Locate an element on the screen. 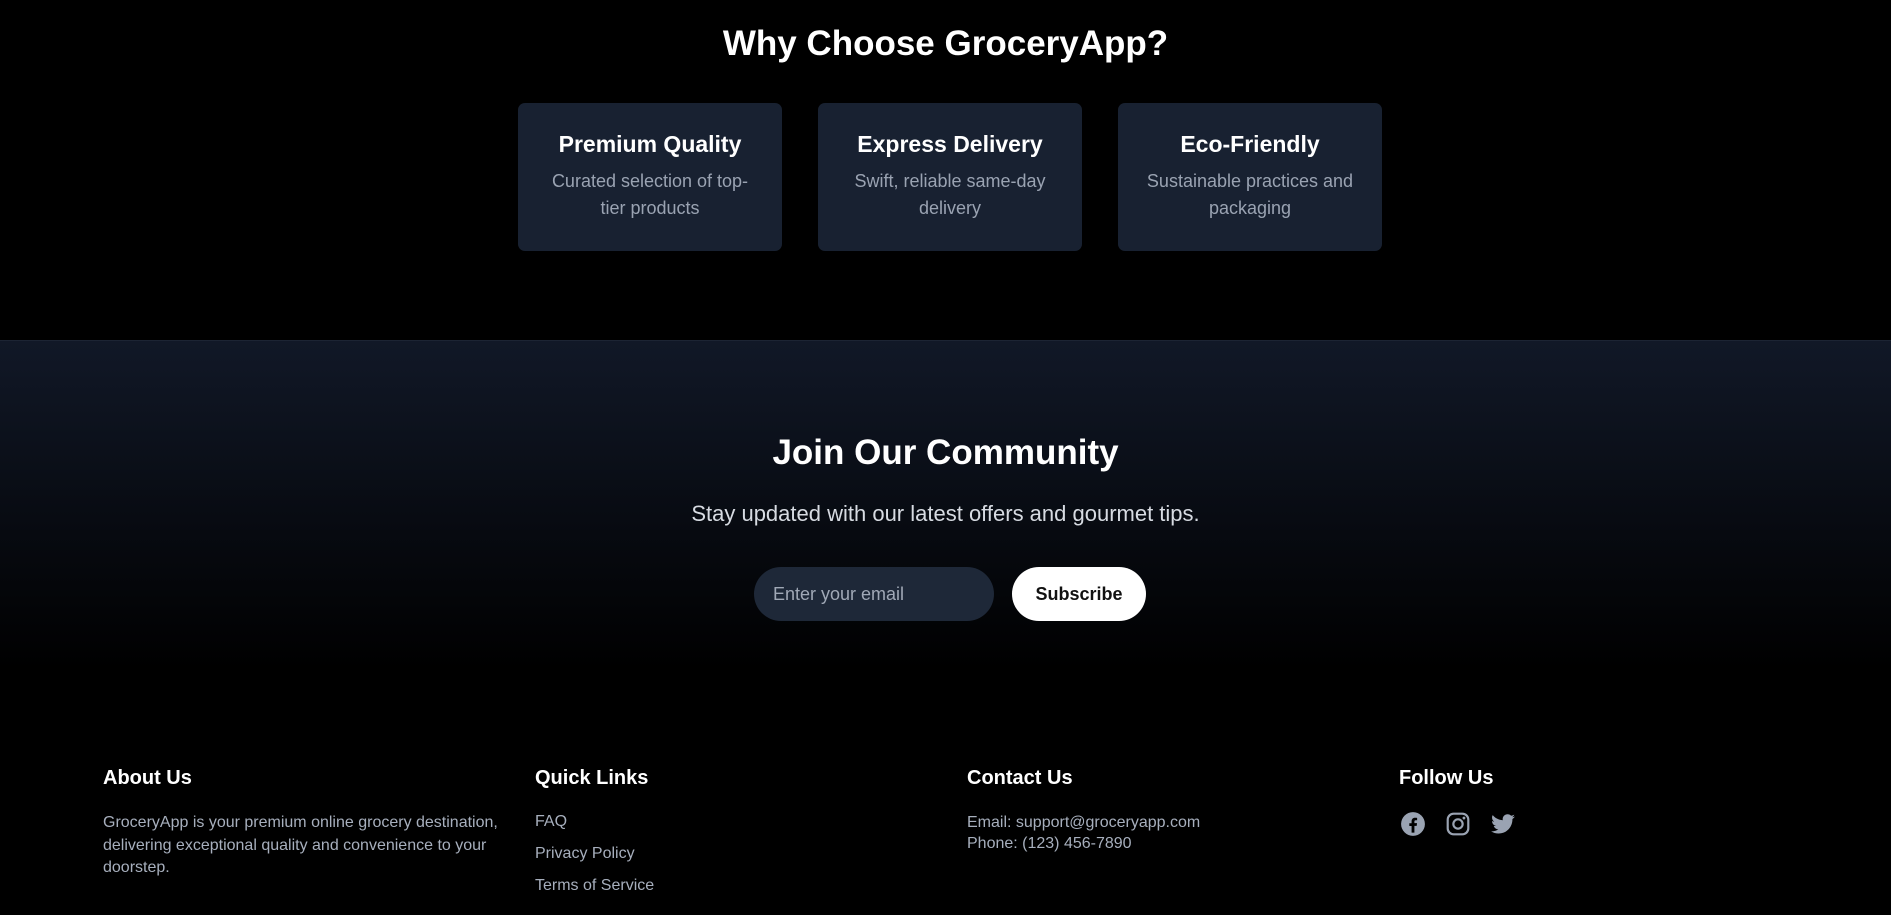 This screenshot has width=1891, height=915. quick-links-list: FAQ Privacy Policy Terms of Service is located at coordinates (594, 854).